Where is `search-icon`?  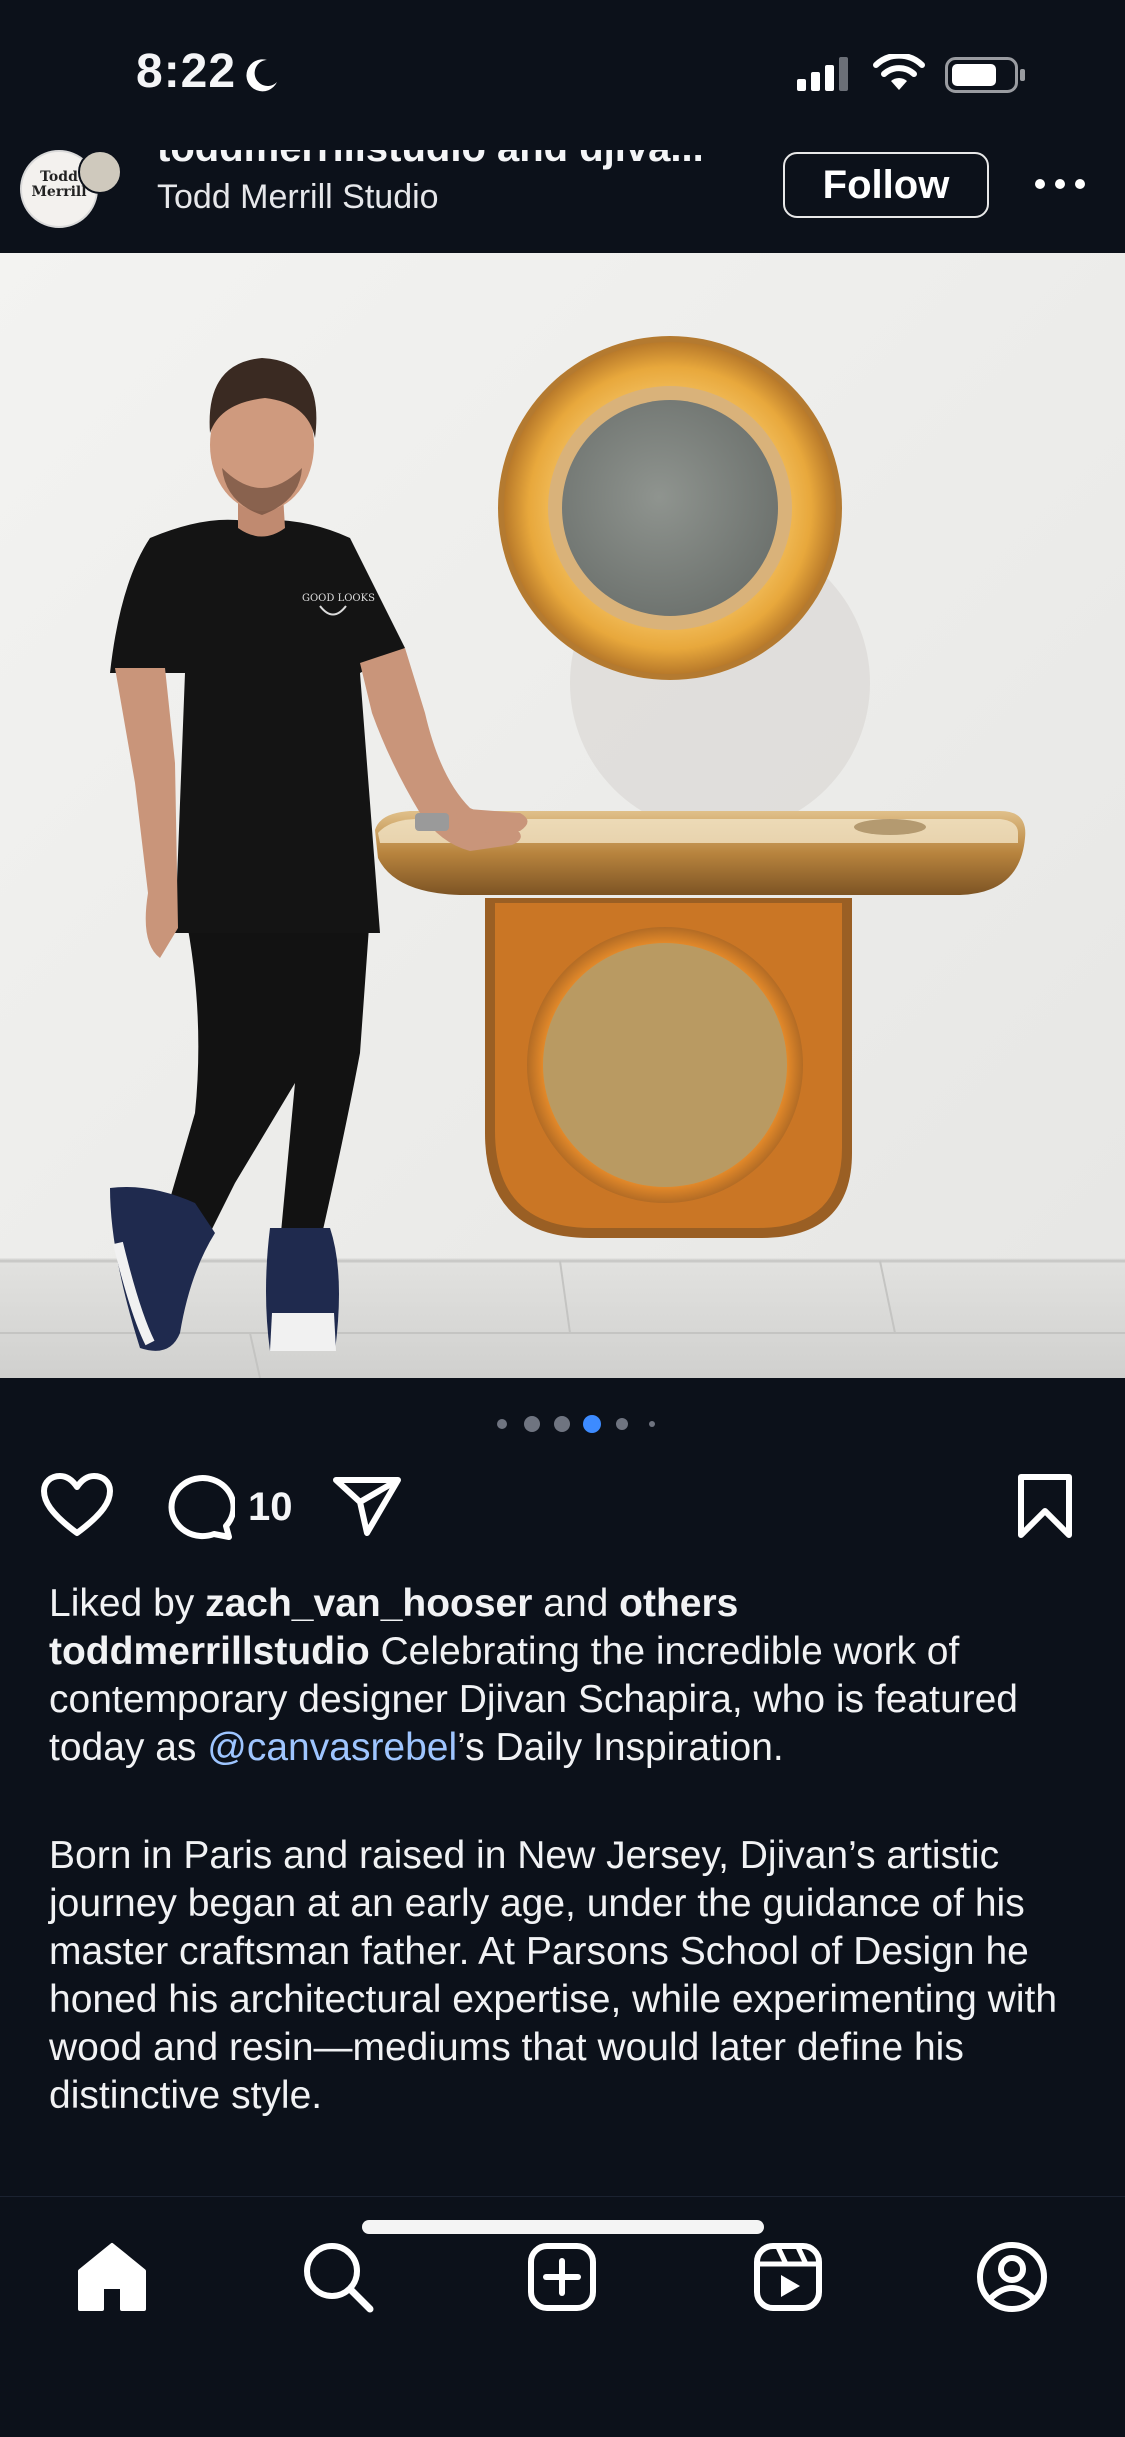
search-icon is located at coordinates (338, 2277).